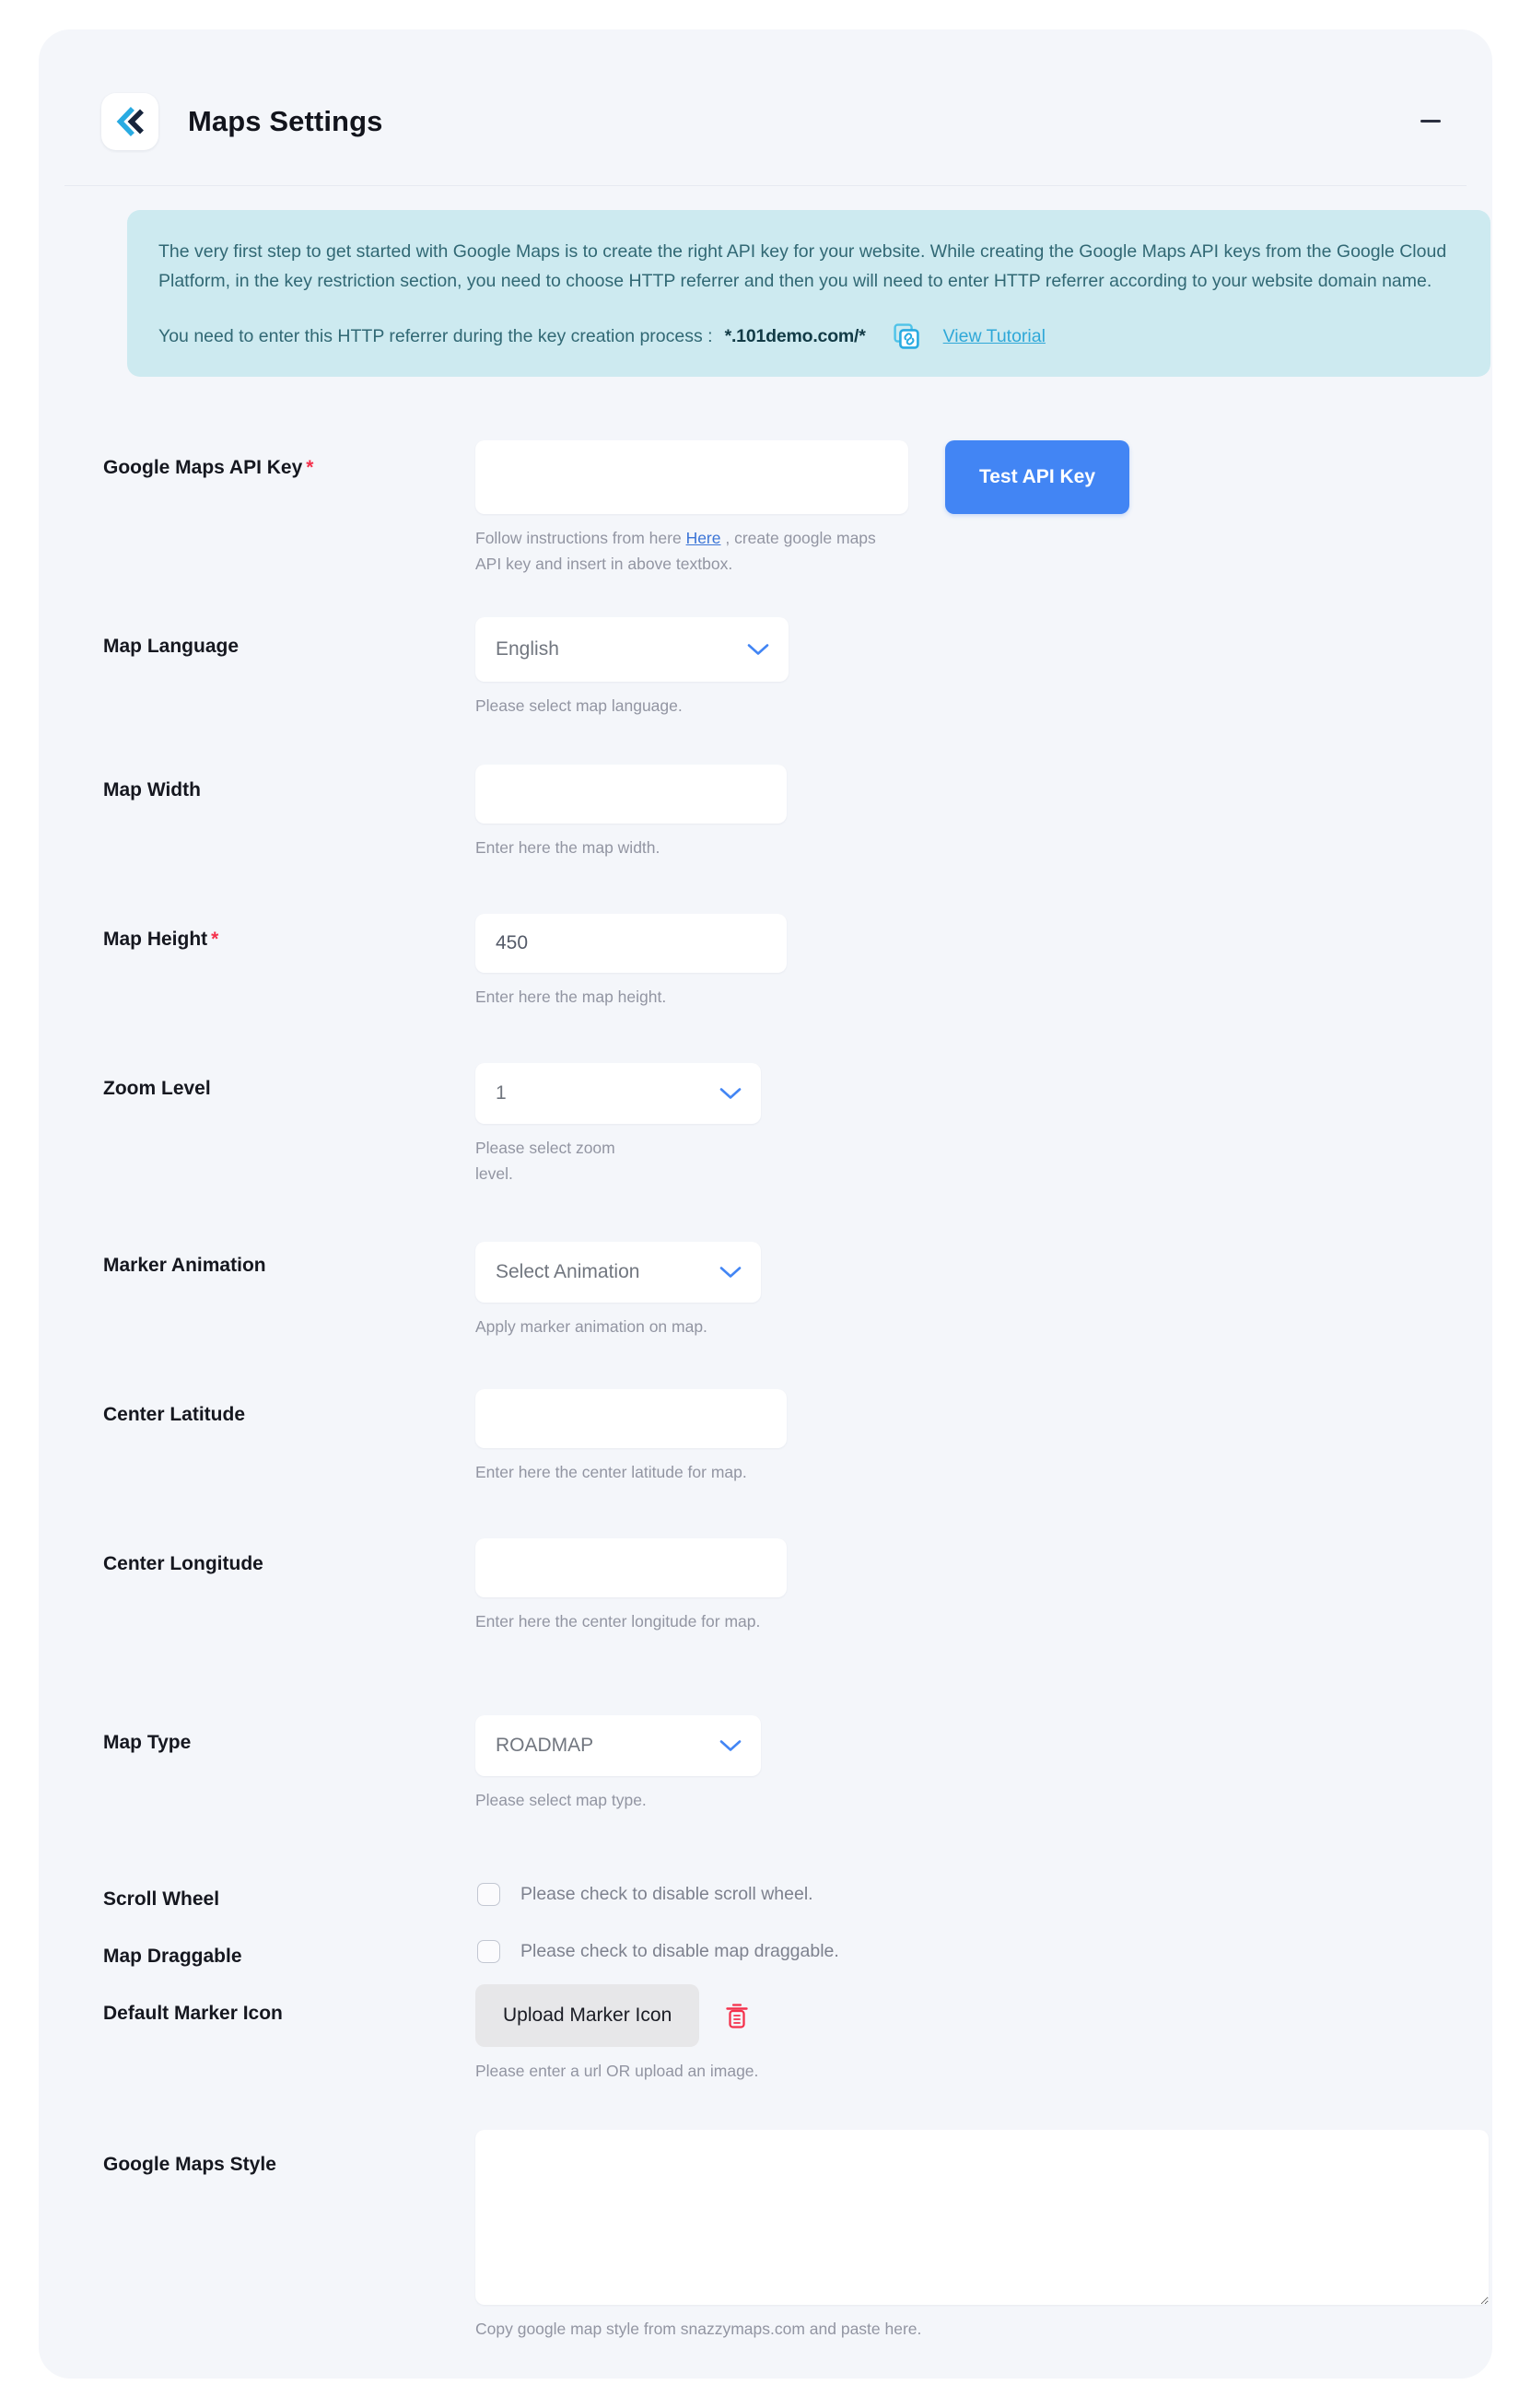 The height and width of the screenshot is (2408, 1531). Describe the element at coordinates (618, 1094) in the screenshot. I see `zoom-level-select: 1` at that location.